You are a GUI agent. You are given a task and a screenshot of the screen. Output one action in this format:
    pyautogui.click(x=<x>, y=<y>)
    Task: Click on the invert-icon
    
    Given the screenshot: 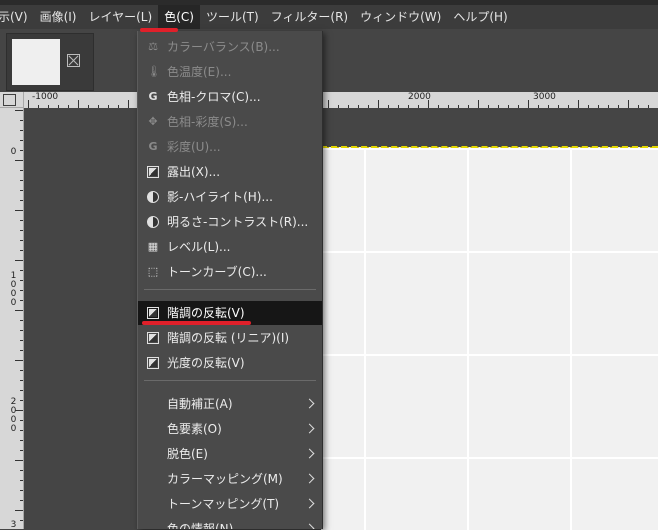 What is the action you would take?
    pyautogui.click(x=153, y=313)
    